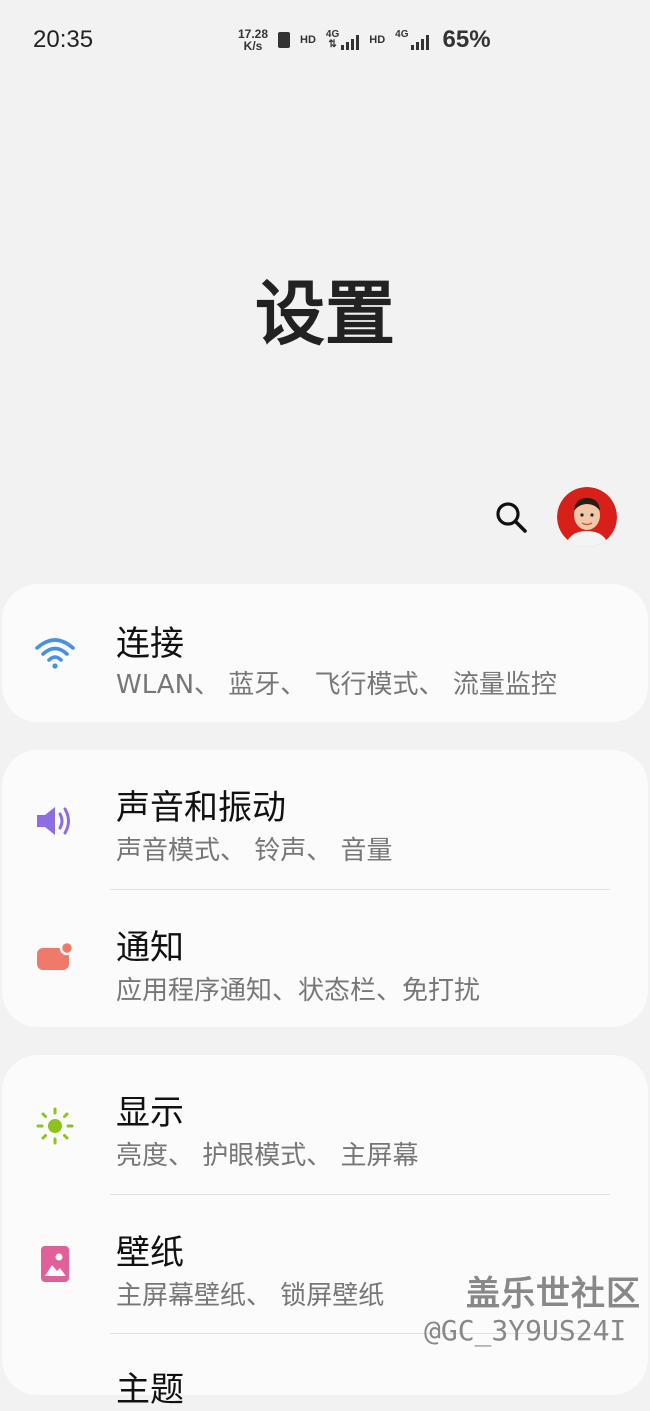  Describe the element at coordinates (325, 314) in the screenshot. I see `page-title: 设置` at that location.